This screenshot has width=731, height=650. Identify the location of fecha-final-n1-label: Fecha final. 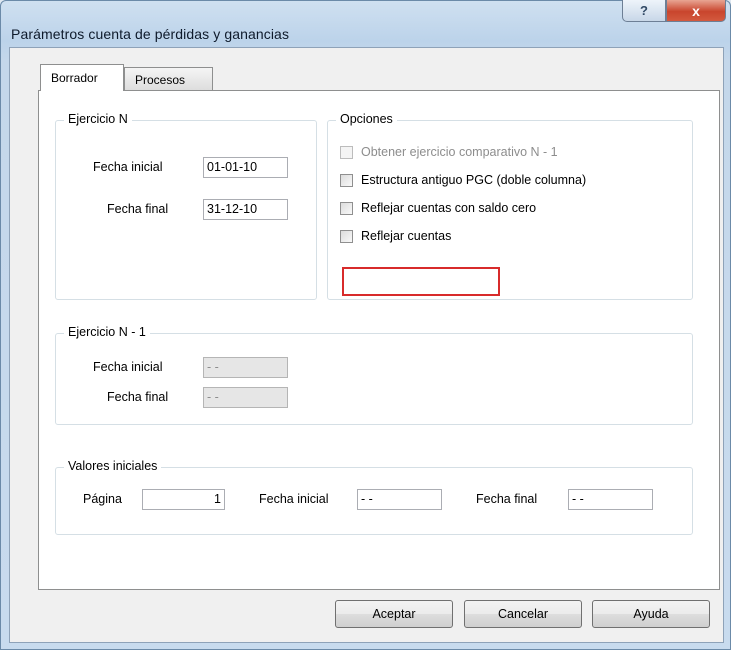
(138, 397).